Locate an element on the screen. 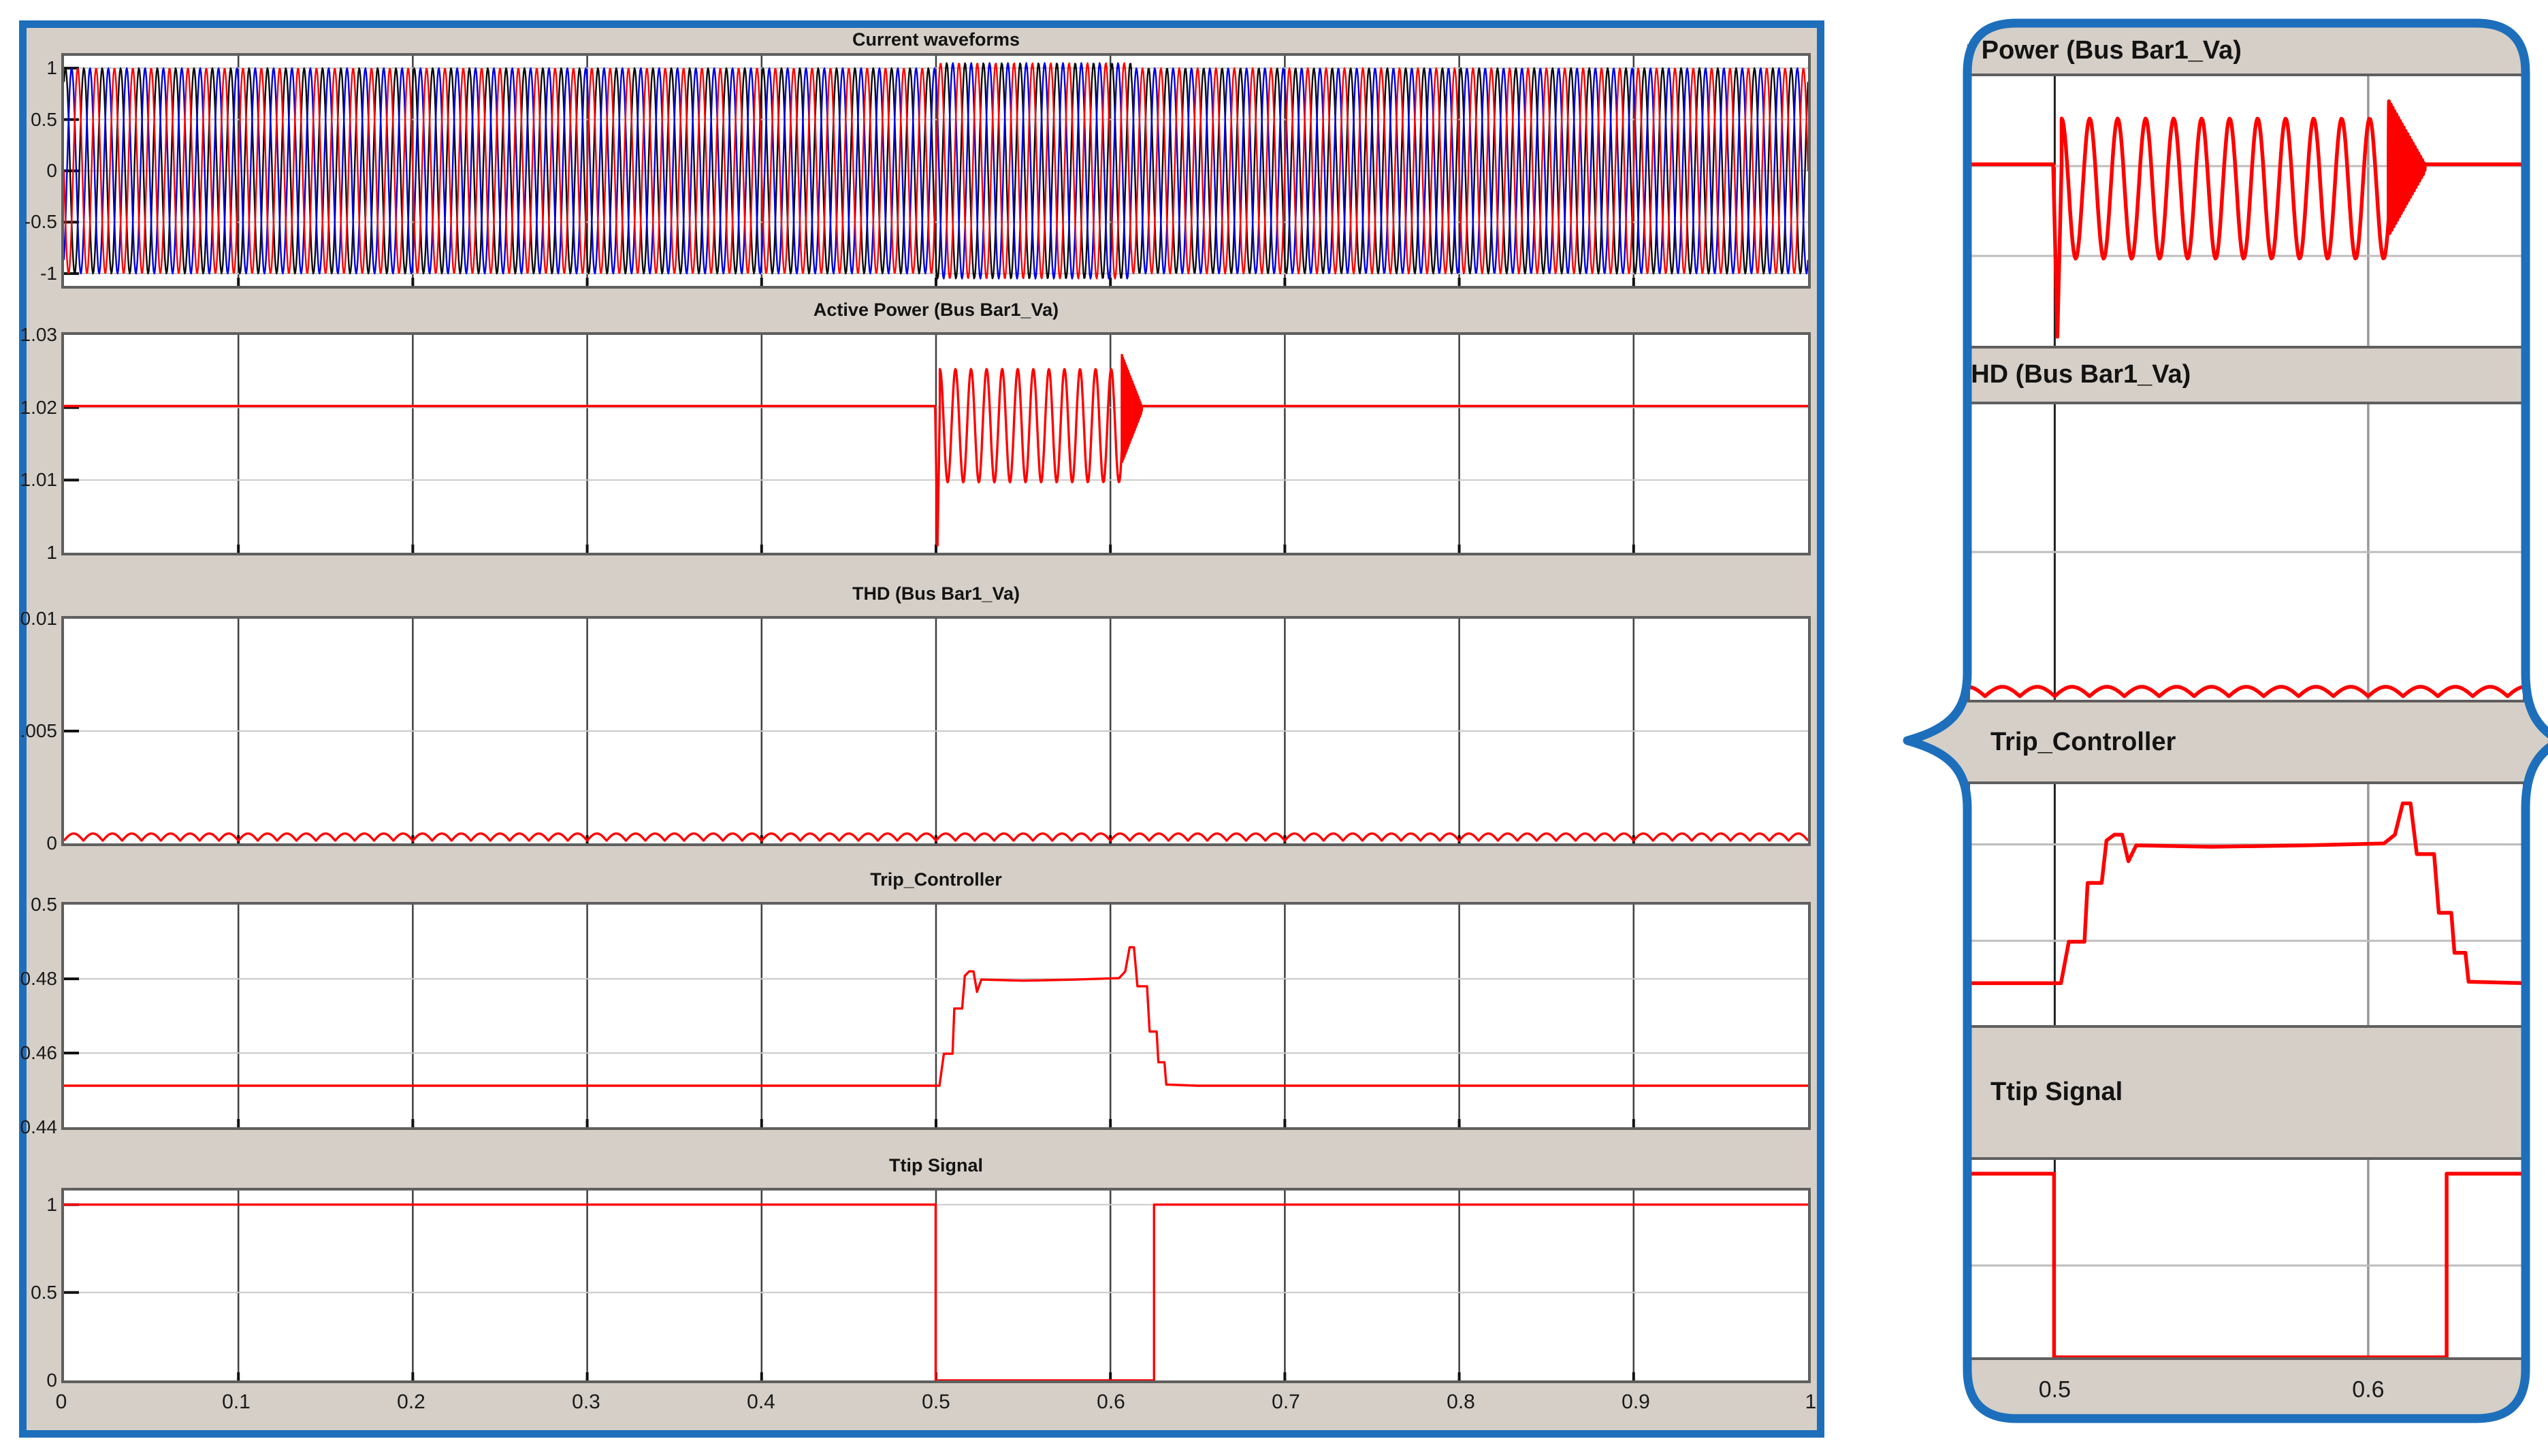 The height and width of the screenshot is (1456, 2548). inset-panel-title-text: Trip_Controller is located at coordinates (2083, 742).